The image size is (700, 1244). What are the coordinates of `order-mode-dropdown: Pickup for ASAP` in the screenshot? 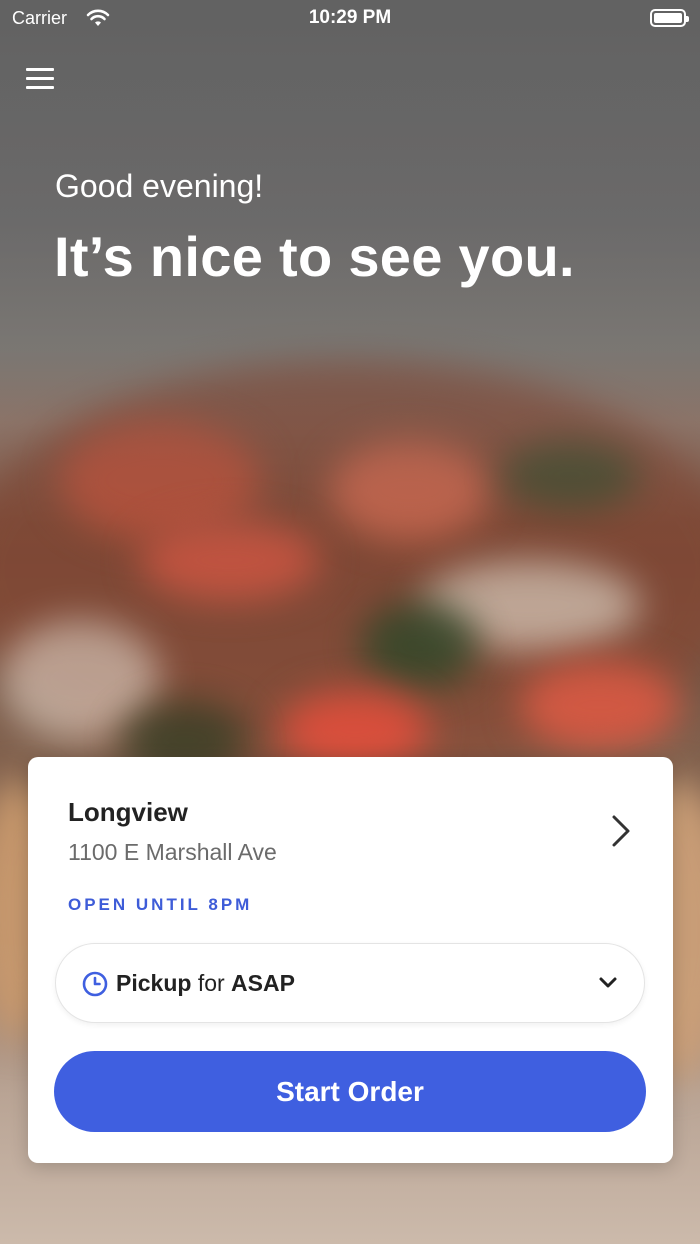 It's located at (350, 983).